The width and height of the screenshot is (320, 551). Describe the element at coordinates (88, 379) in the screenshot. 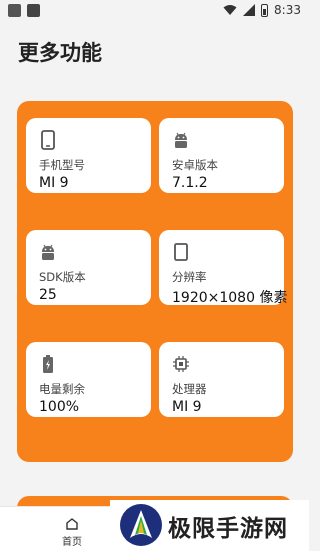

I see `card-battery: 电量剩余 100%` at that location.